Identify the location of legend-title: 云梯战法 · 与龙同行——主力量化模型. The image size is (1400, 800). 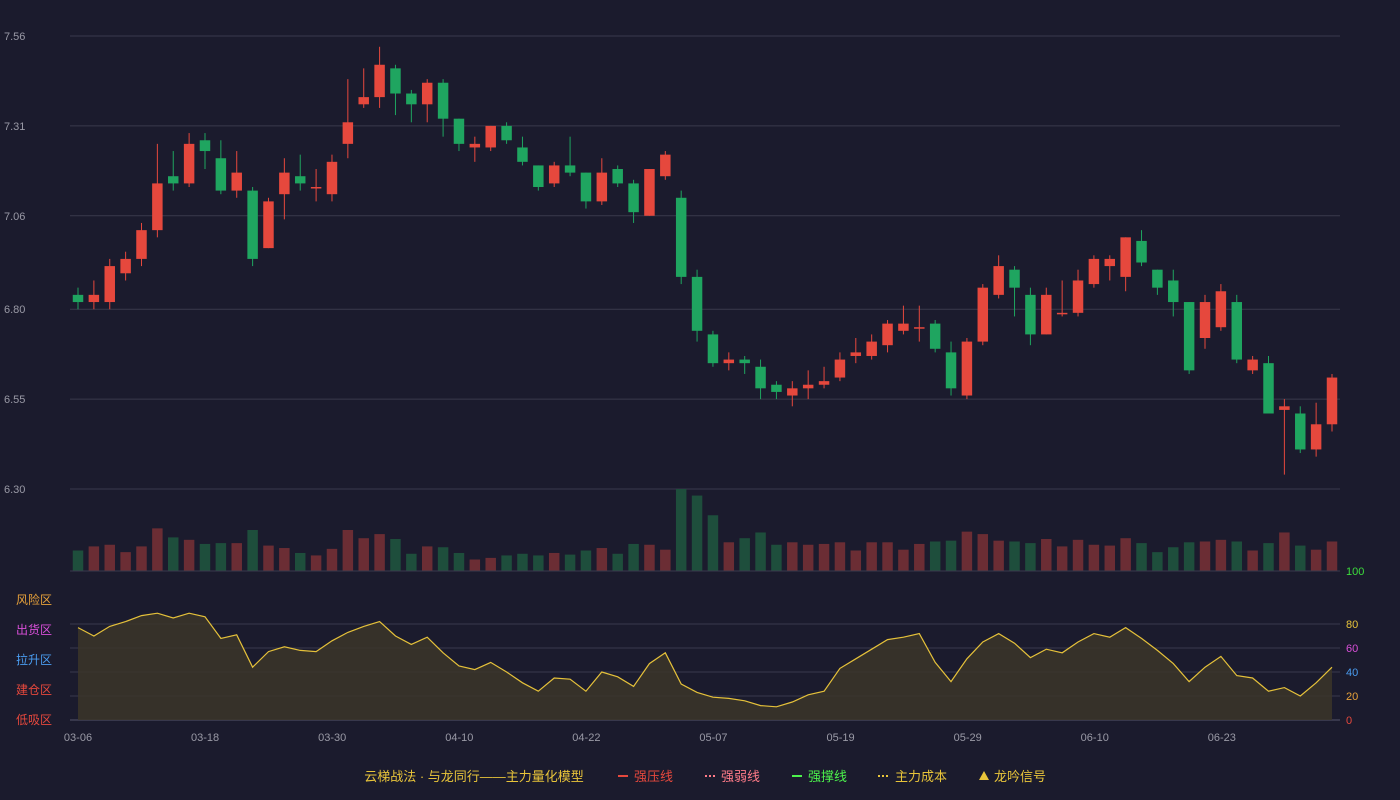
(474, 776).